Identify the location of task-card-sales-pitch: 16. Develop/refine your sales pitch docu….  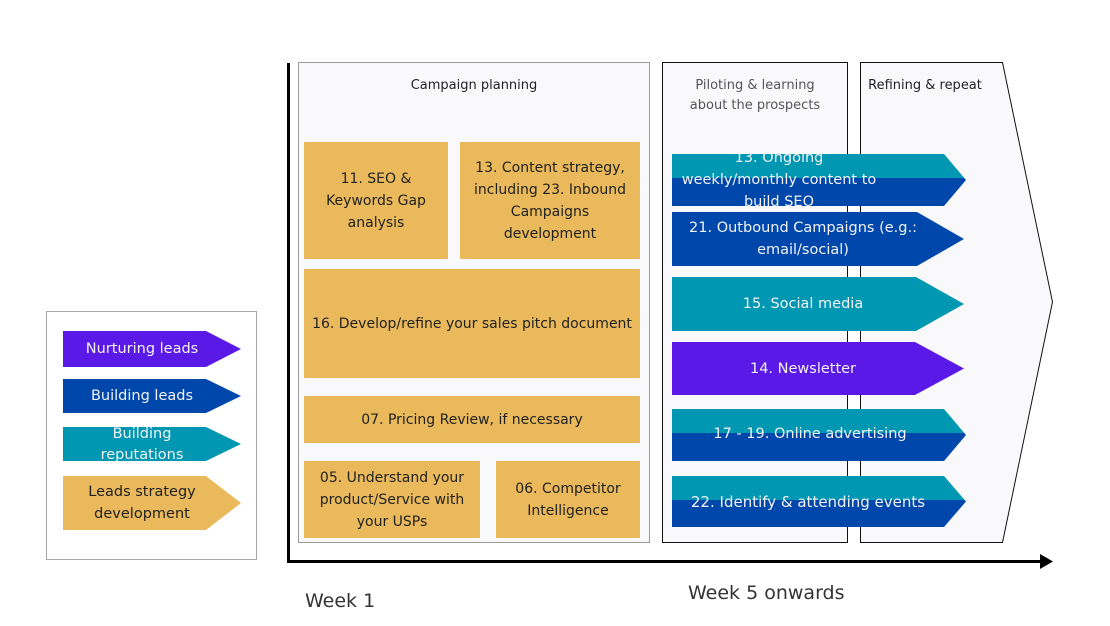
(472, 323).